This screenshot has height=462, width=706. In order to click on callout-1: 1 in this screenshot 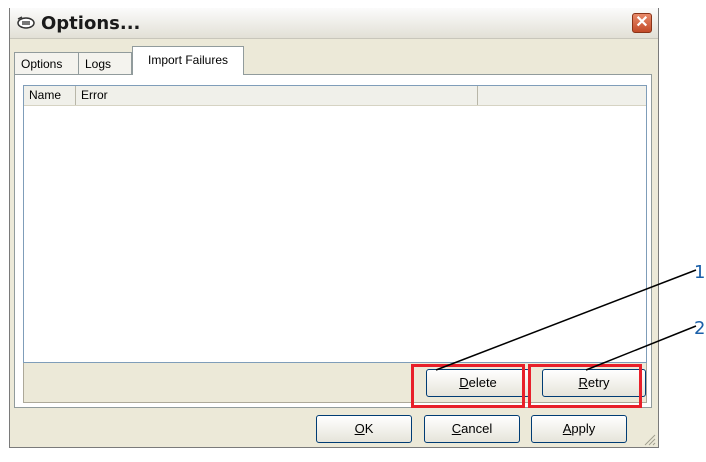, I will do `click(700, 272)`.